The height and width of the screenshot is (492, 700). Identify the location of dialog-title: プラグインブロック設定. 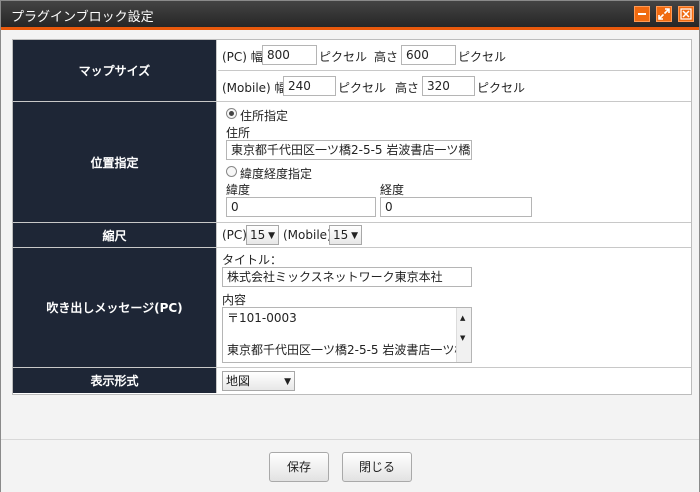
(82, 17).